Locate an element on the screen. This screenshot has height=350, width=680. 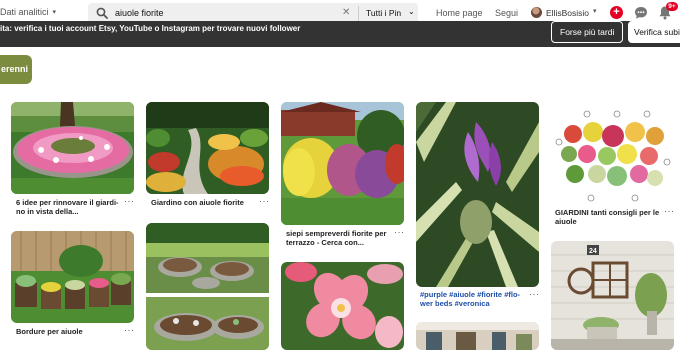
pin-image: 24 is located at coordinates (612, 295).